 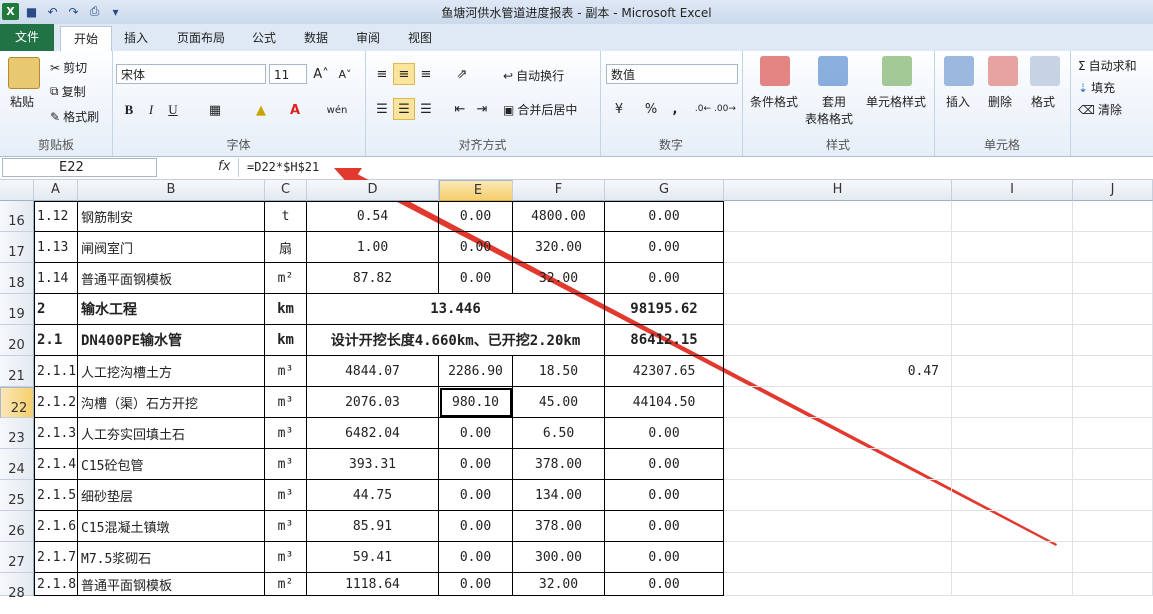 I want to click on cell-e21: 2286.90, so click(x=476, y=371).